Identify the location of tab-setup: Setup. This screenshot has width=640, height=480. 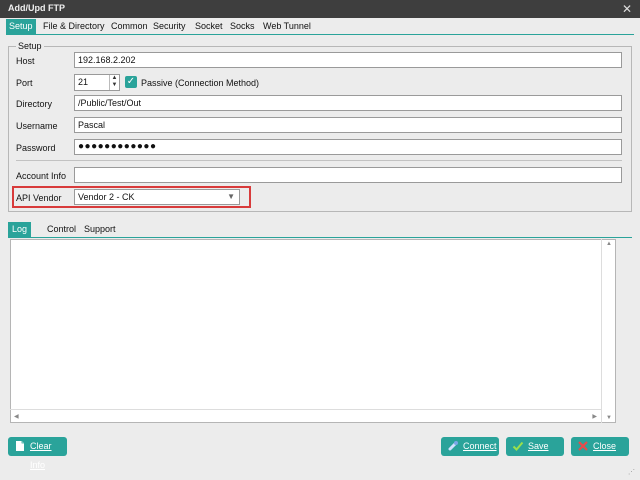
(21, 26).